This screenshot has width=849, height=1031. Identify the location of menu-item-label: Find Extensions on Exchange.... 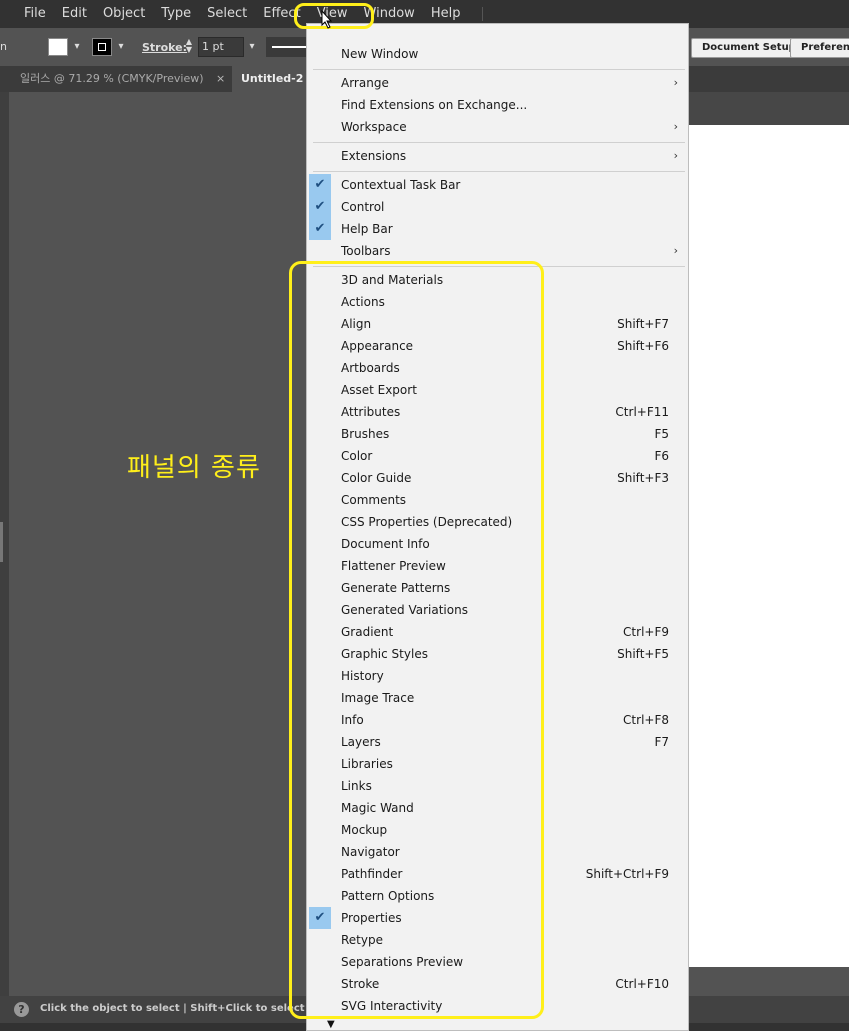
(434, 105).